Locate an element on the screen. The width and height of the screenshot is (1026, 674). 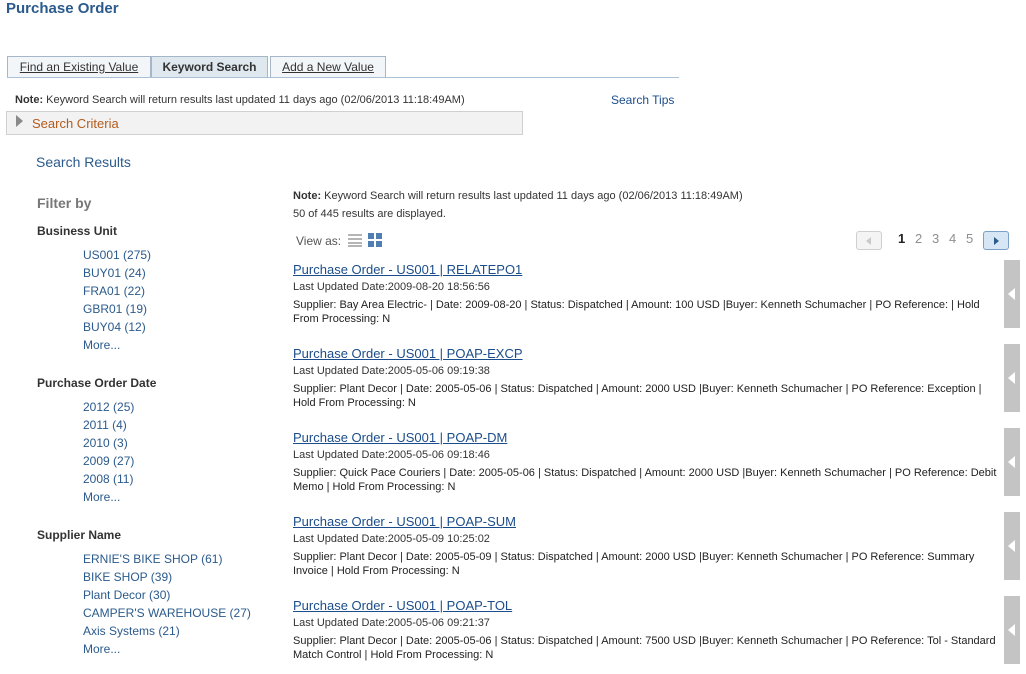
tab-keyword-search: Keyword Search is located at coordinates (209, 67).